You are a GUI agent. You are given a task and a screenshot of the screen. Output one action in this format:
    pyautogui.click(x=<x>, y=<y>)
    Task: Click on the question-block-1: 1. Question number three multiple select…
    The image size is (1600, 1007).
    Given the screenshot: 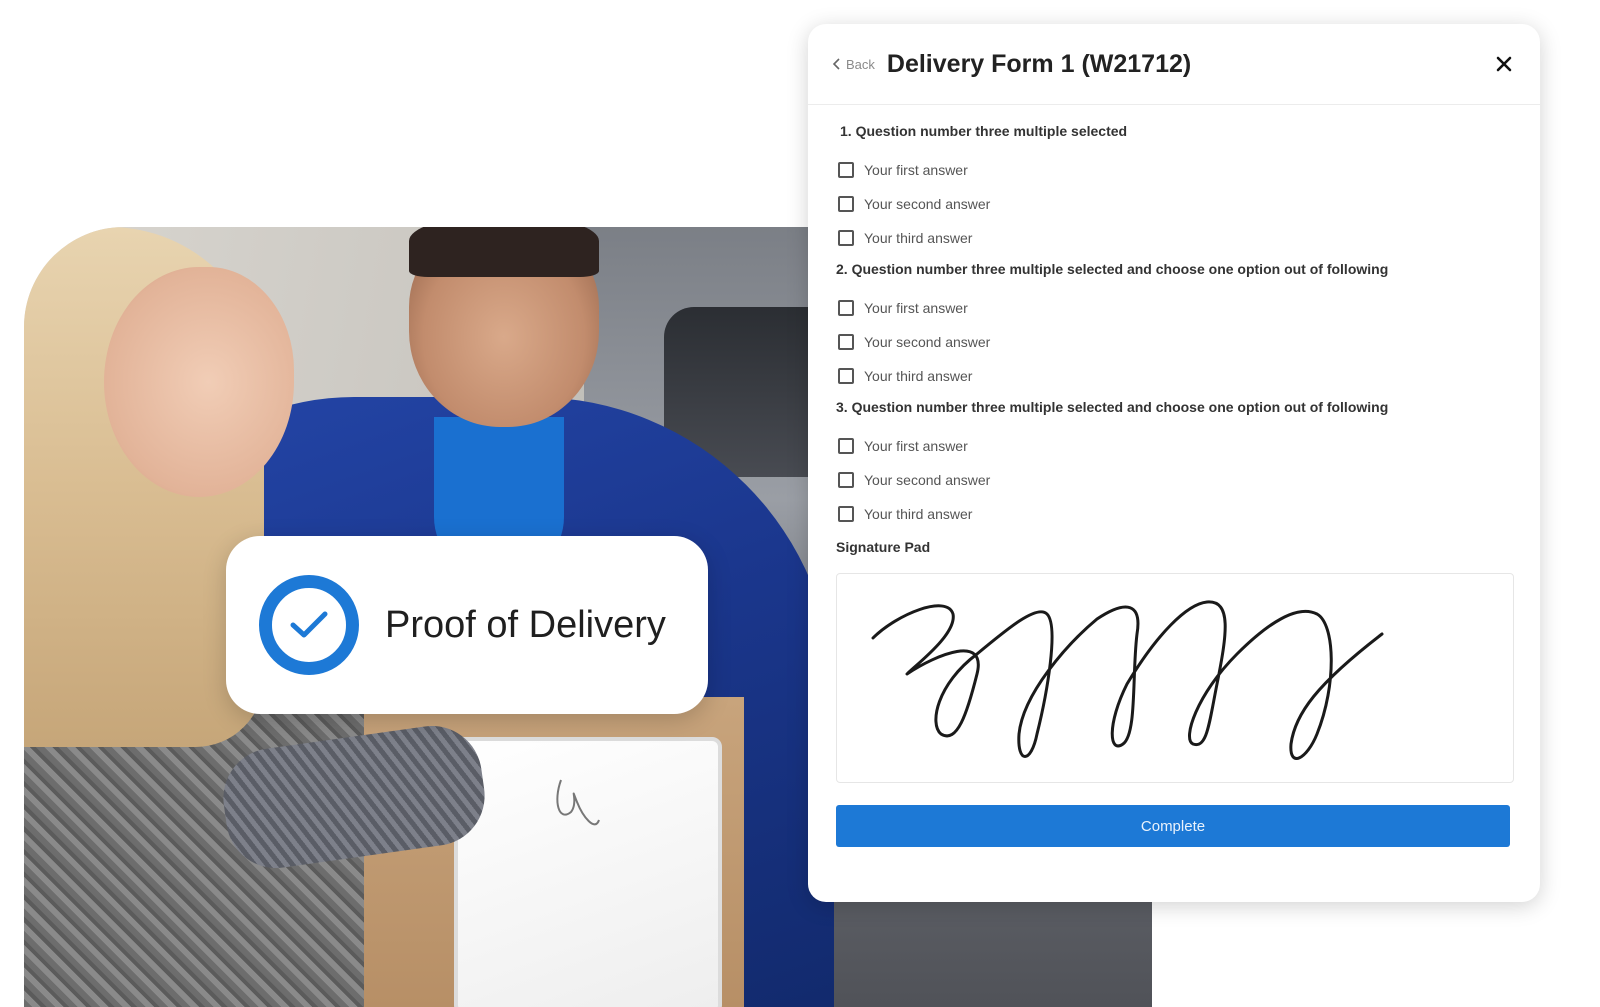 What is the action you would take?
    pyautogui.click(x=1175, y=189)
    